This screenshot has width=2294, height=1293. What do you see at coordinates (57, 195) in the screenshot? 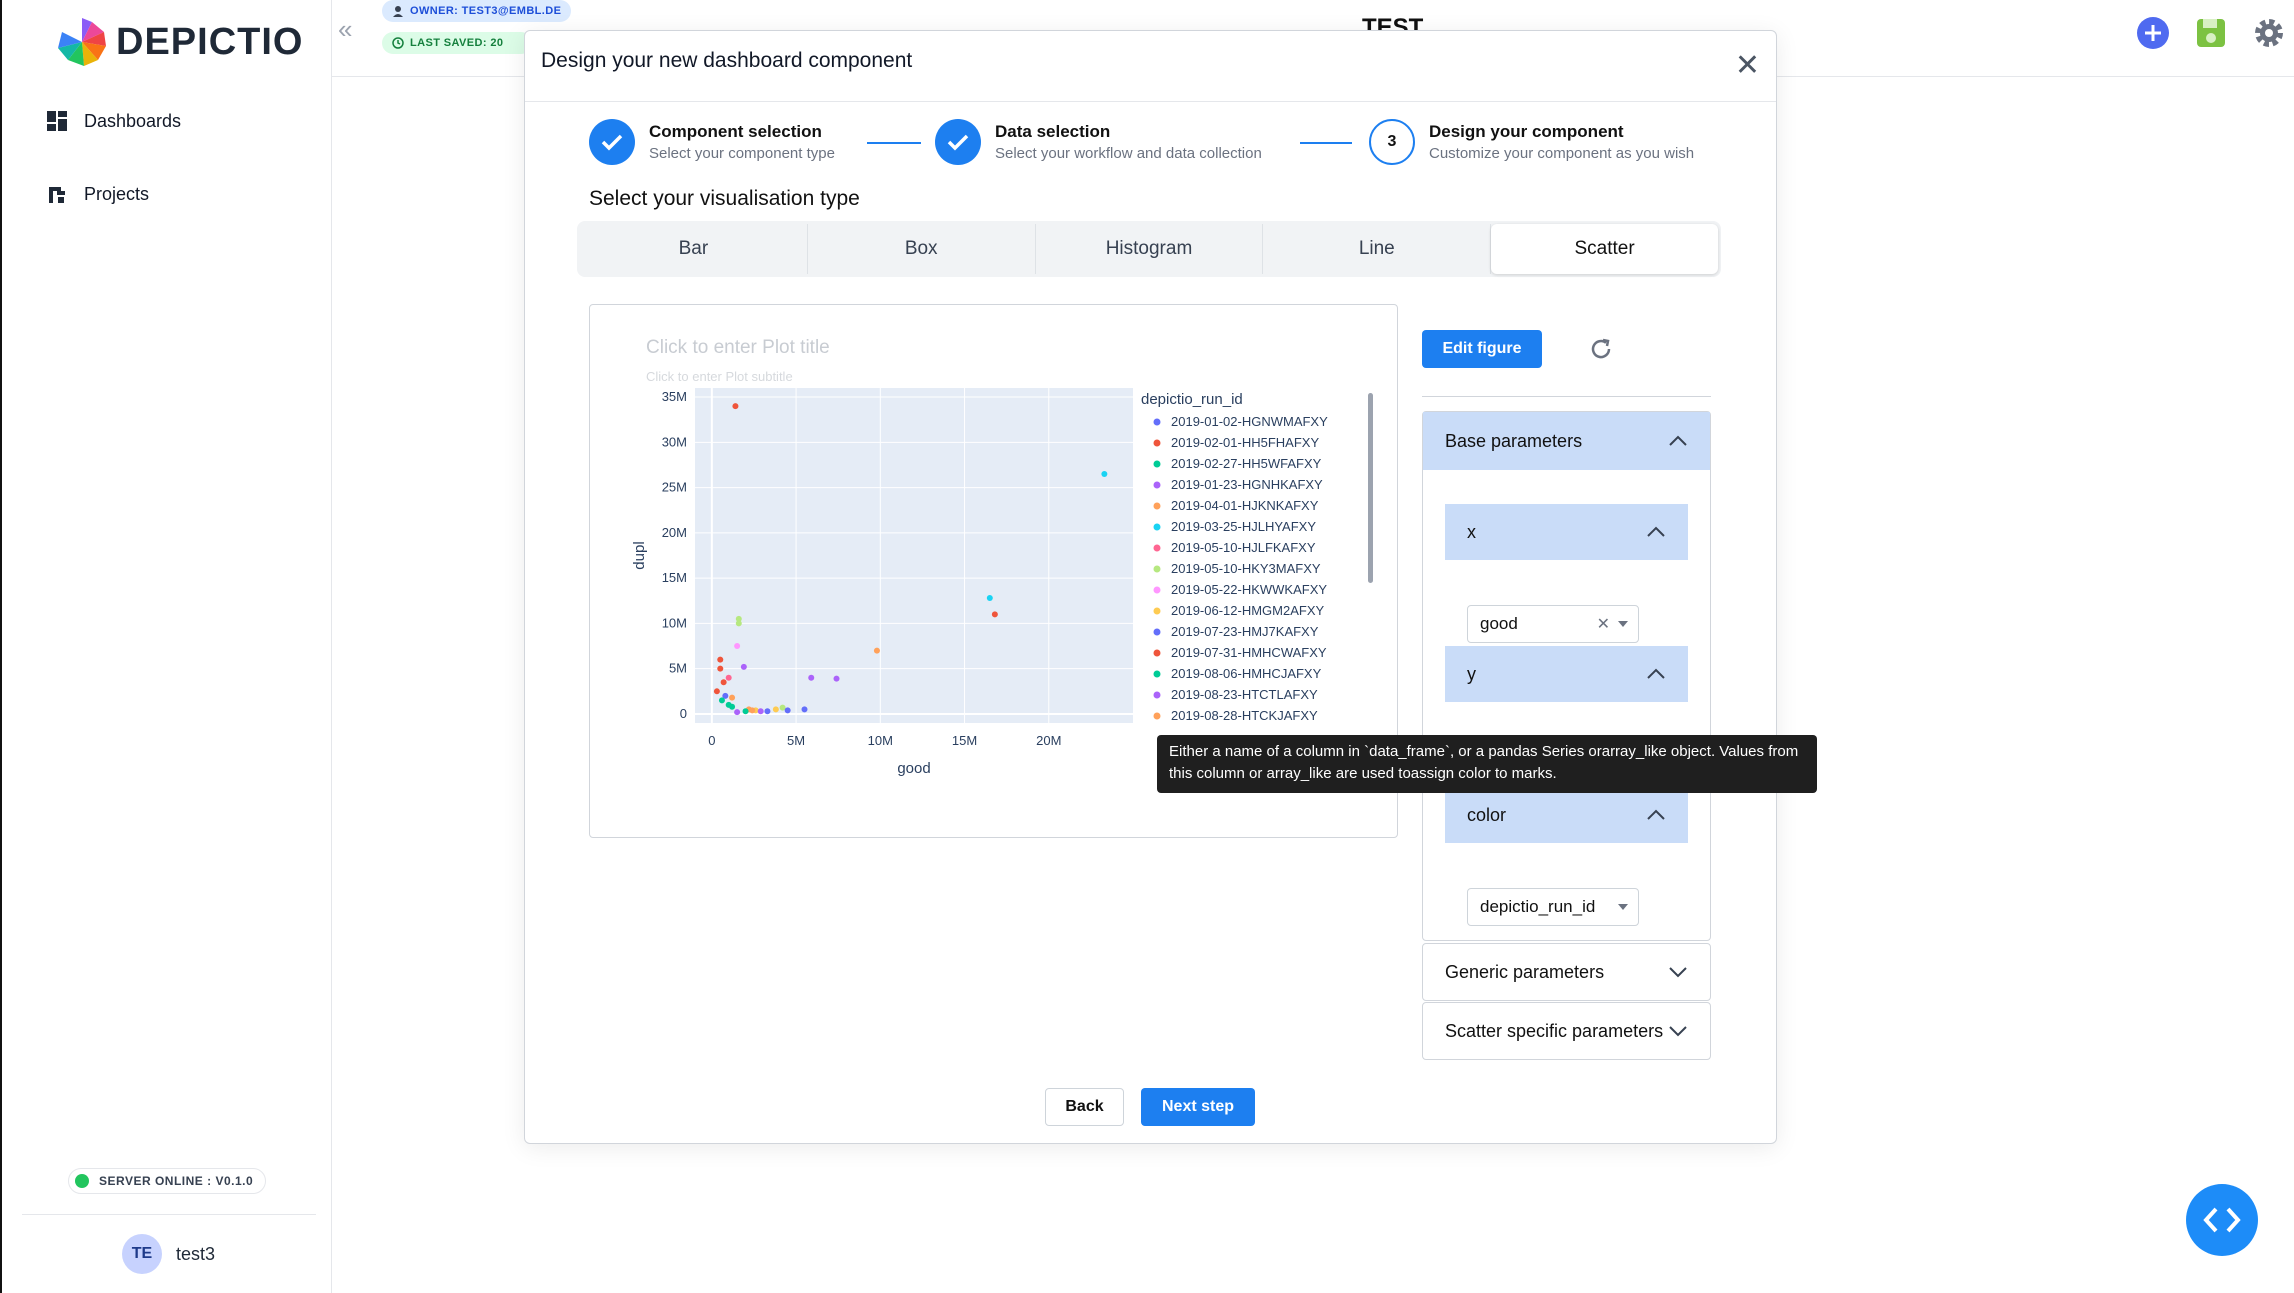
I see `projects-icon` at bounding box center [57, 195].